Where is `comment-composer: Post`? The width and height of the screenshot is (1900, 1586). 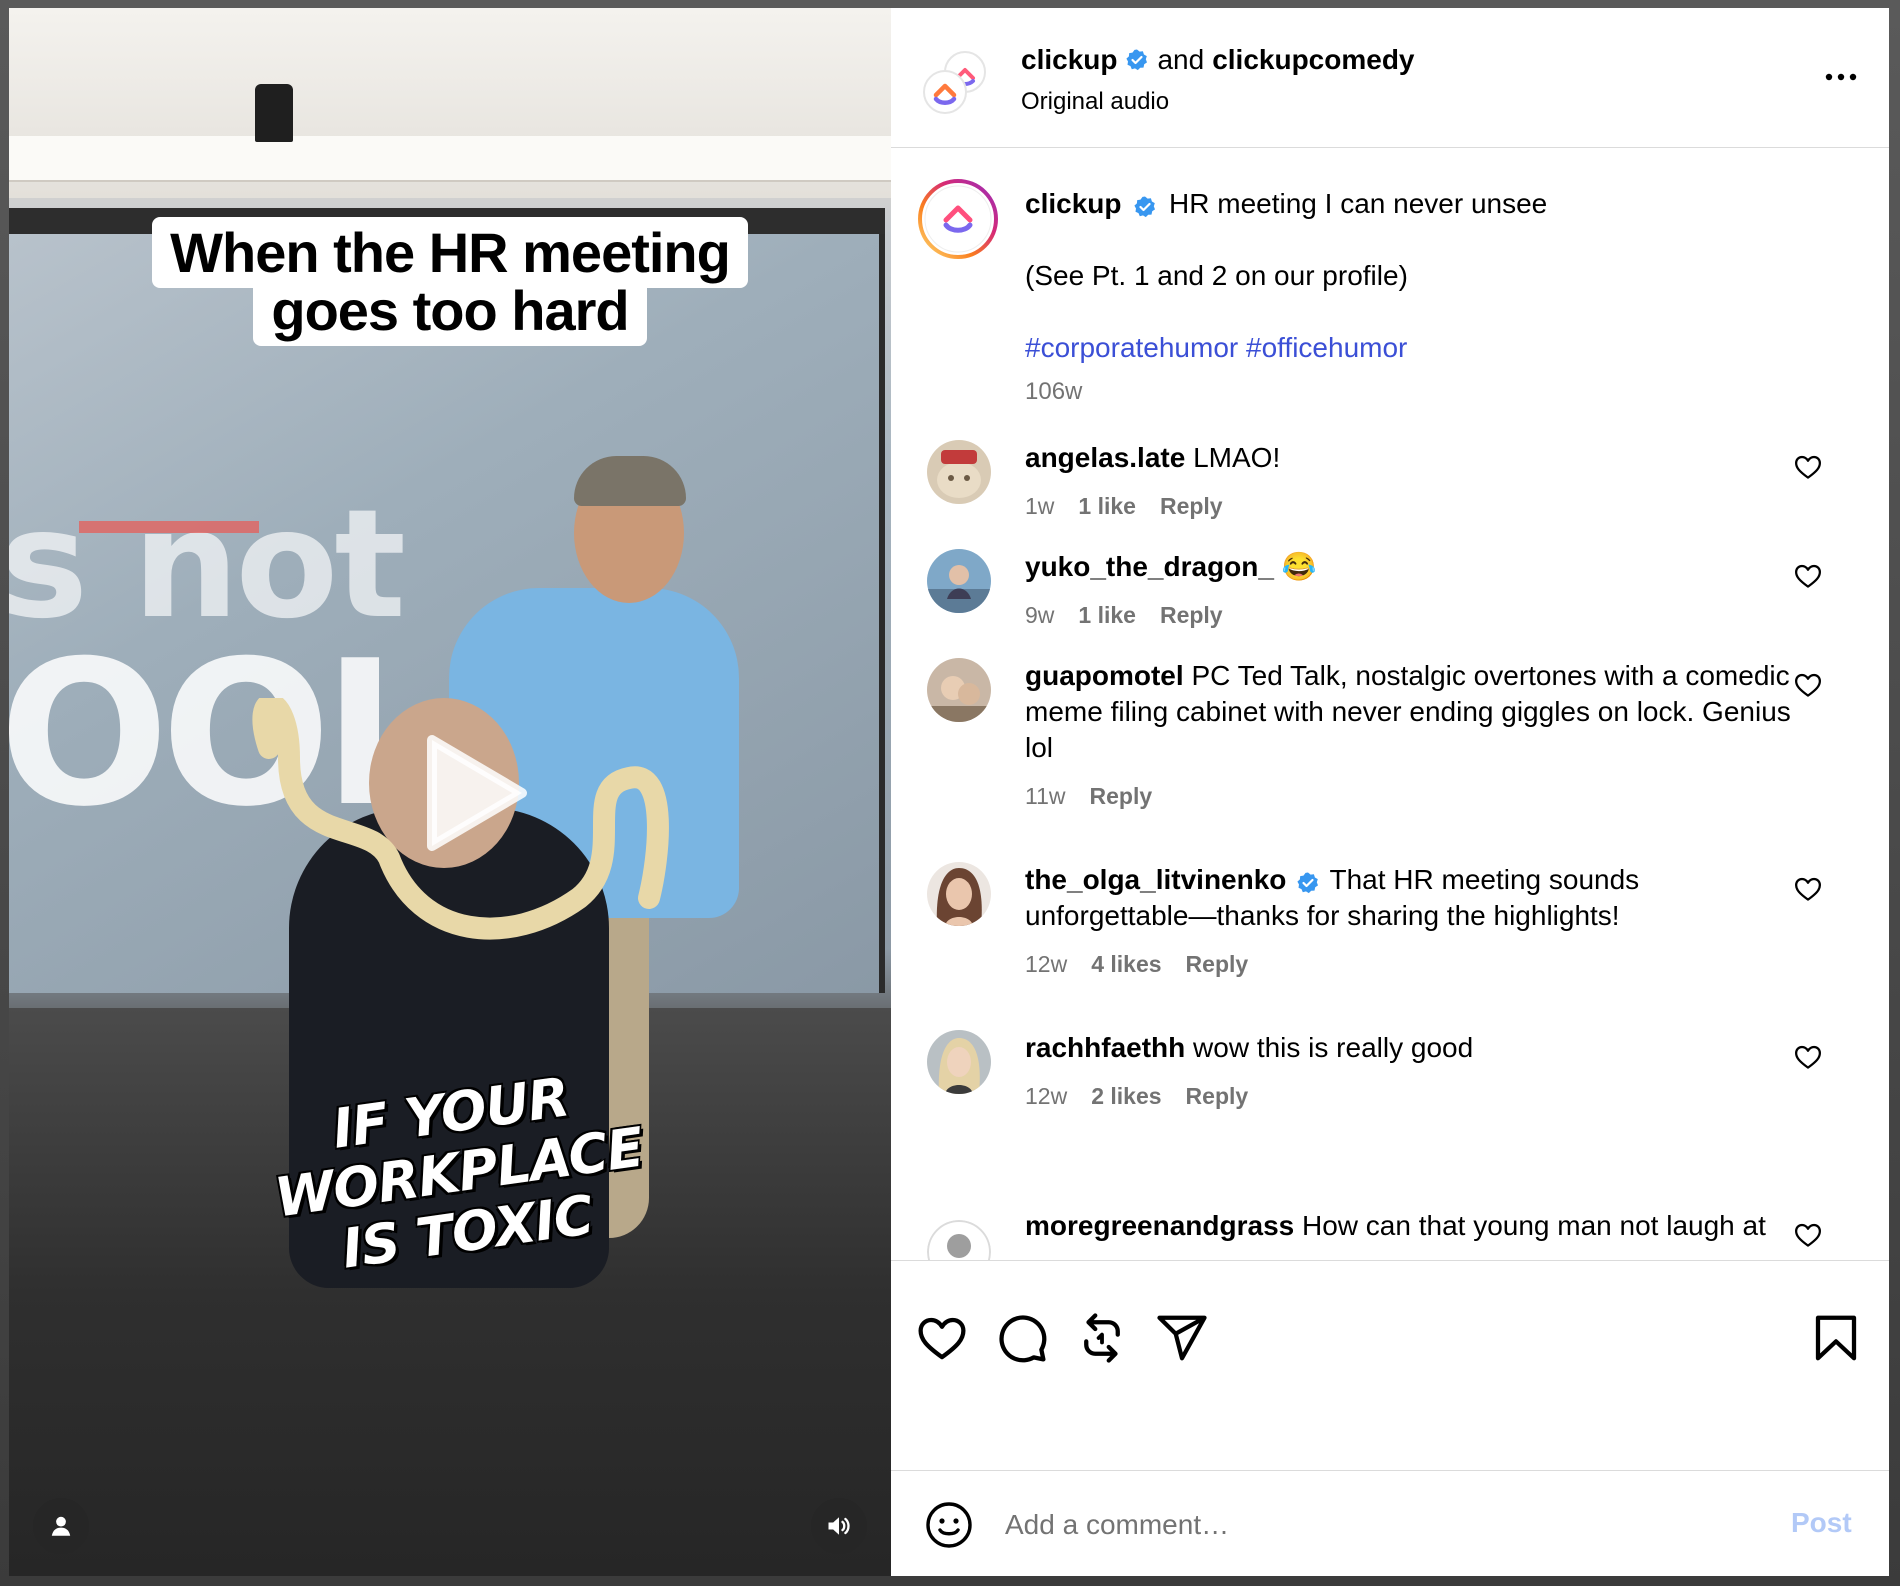
comment-composer: Post is located at coordinates (1390, 1523).